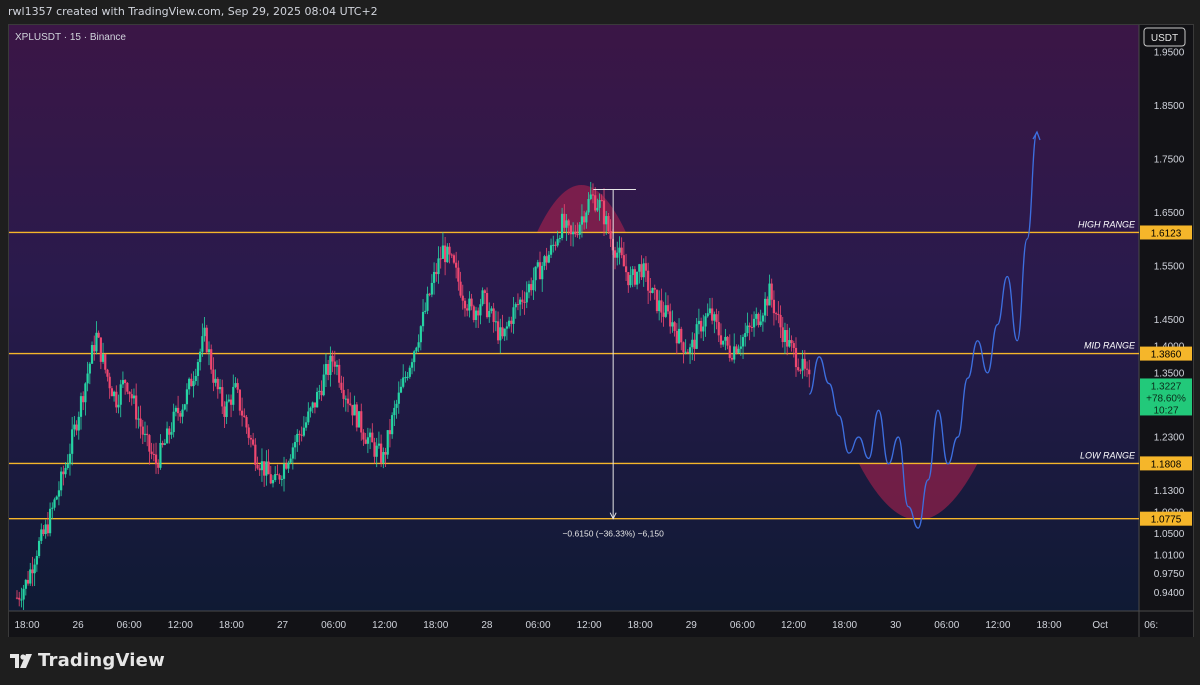 This screenshot has height=685, width=1200. What do you see at coordinates (1164, 37) in the screenshot?
I see `currency-button: USDT` at bounding box center [1164, 37].